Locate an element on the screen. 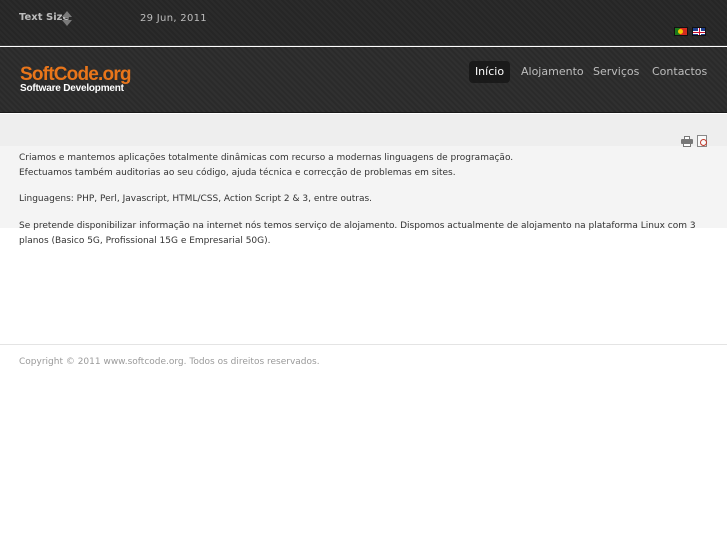 The image size is (727, 545). flag-cross-v is located at coordinates (699, 31).